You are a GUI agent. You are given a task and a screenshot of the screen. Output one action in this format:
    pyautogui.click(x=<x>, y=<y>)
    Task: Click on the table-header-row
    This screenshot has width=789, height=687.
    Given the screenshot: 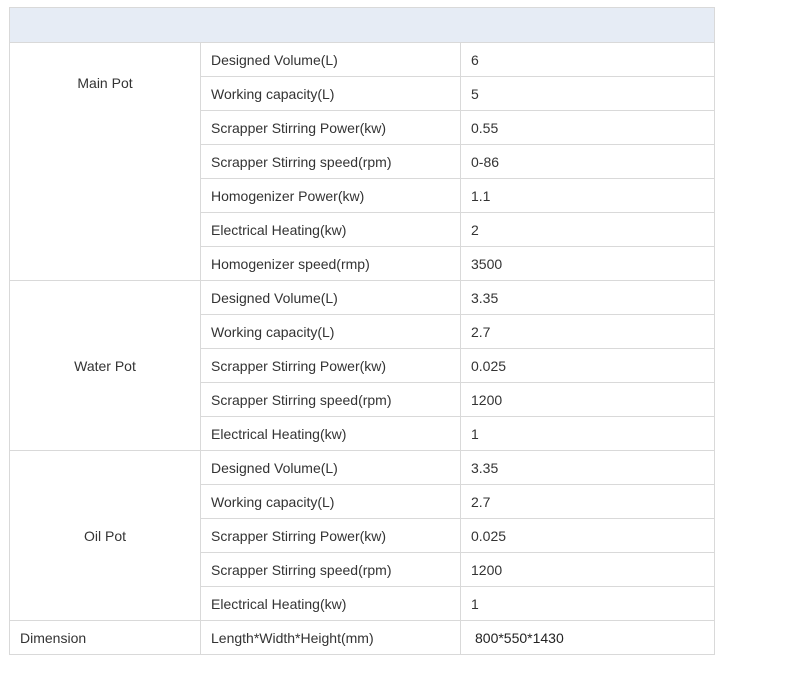 What is the action you would take?
    pyautogui.click(x=362, y=25)
    